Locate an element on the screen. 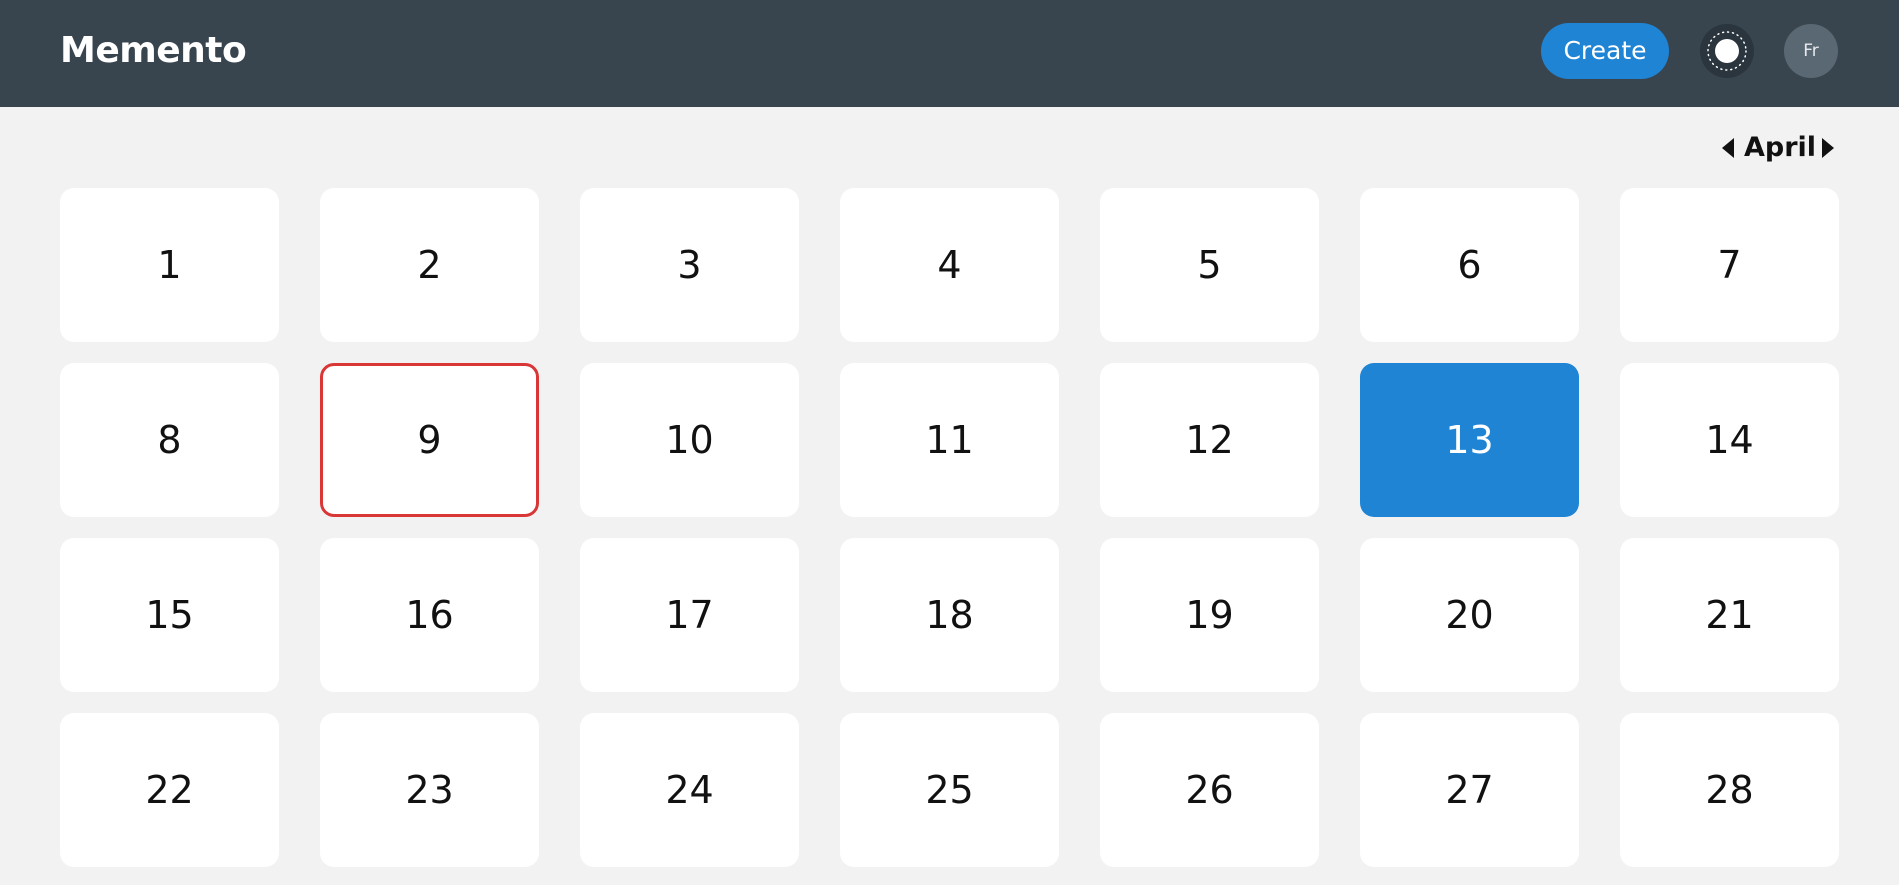  month-navigator: April is located at coordinates (1778, 148).